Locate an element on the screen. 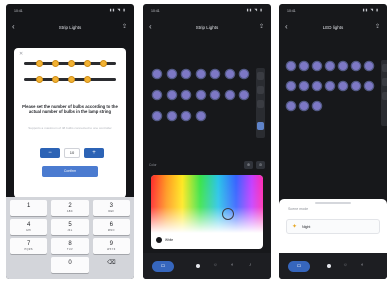 This screenshot has width=387, height=281. key-0: 0 is located at coordinates (70, 265).